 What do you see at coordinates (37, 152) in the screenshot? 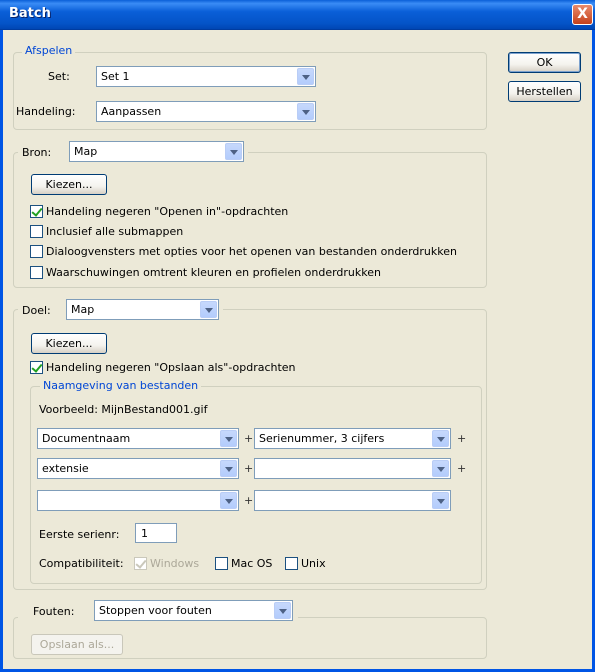
I see `source-label: Bron:` at bounding box center [37, 152].